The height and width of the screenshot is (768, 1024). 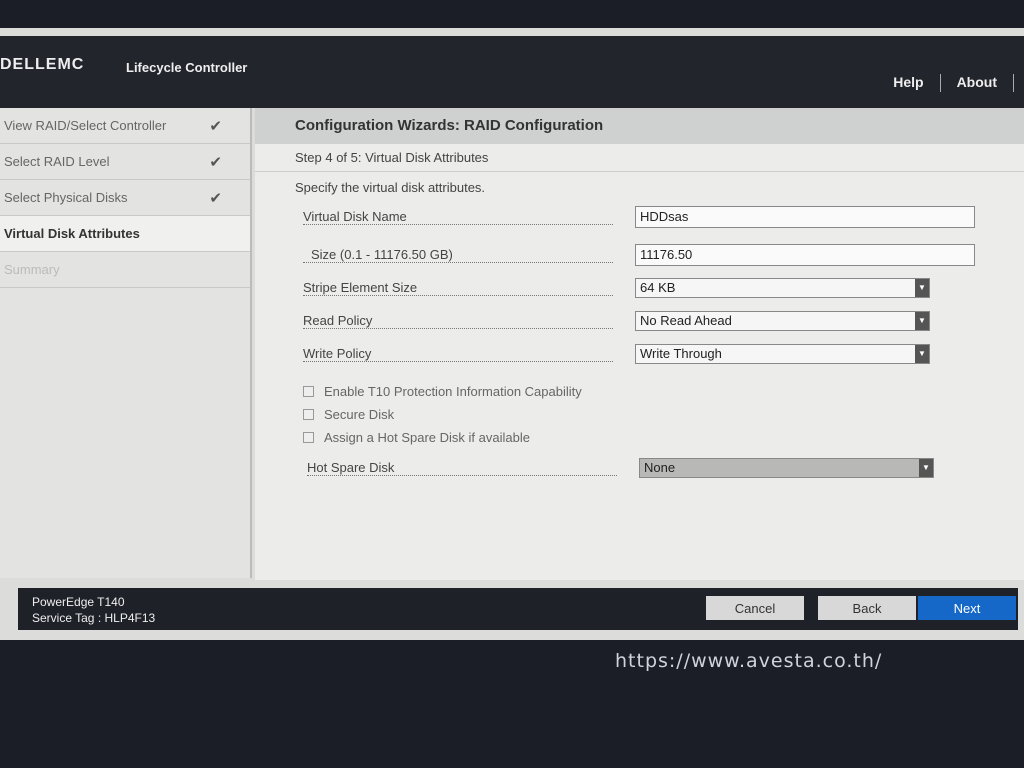 What do you see at coordinates (85, 125) in the screenshot?
I see `step-label: View RAID/Select Controller` at bounding box center [85, 125].